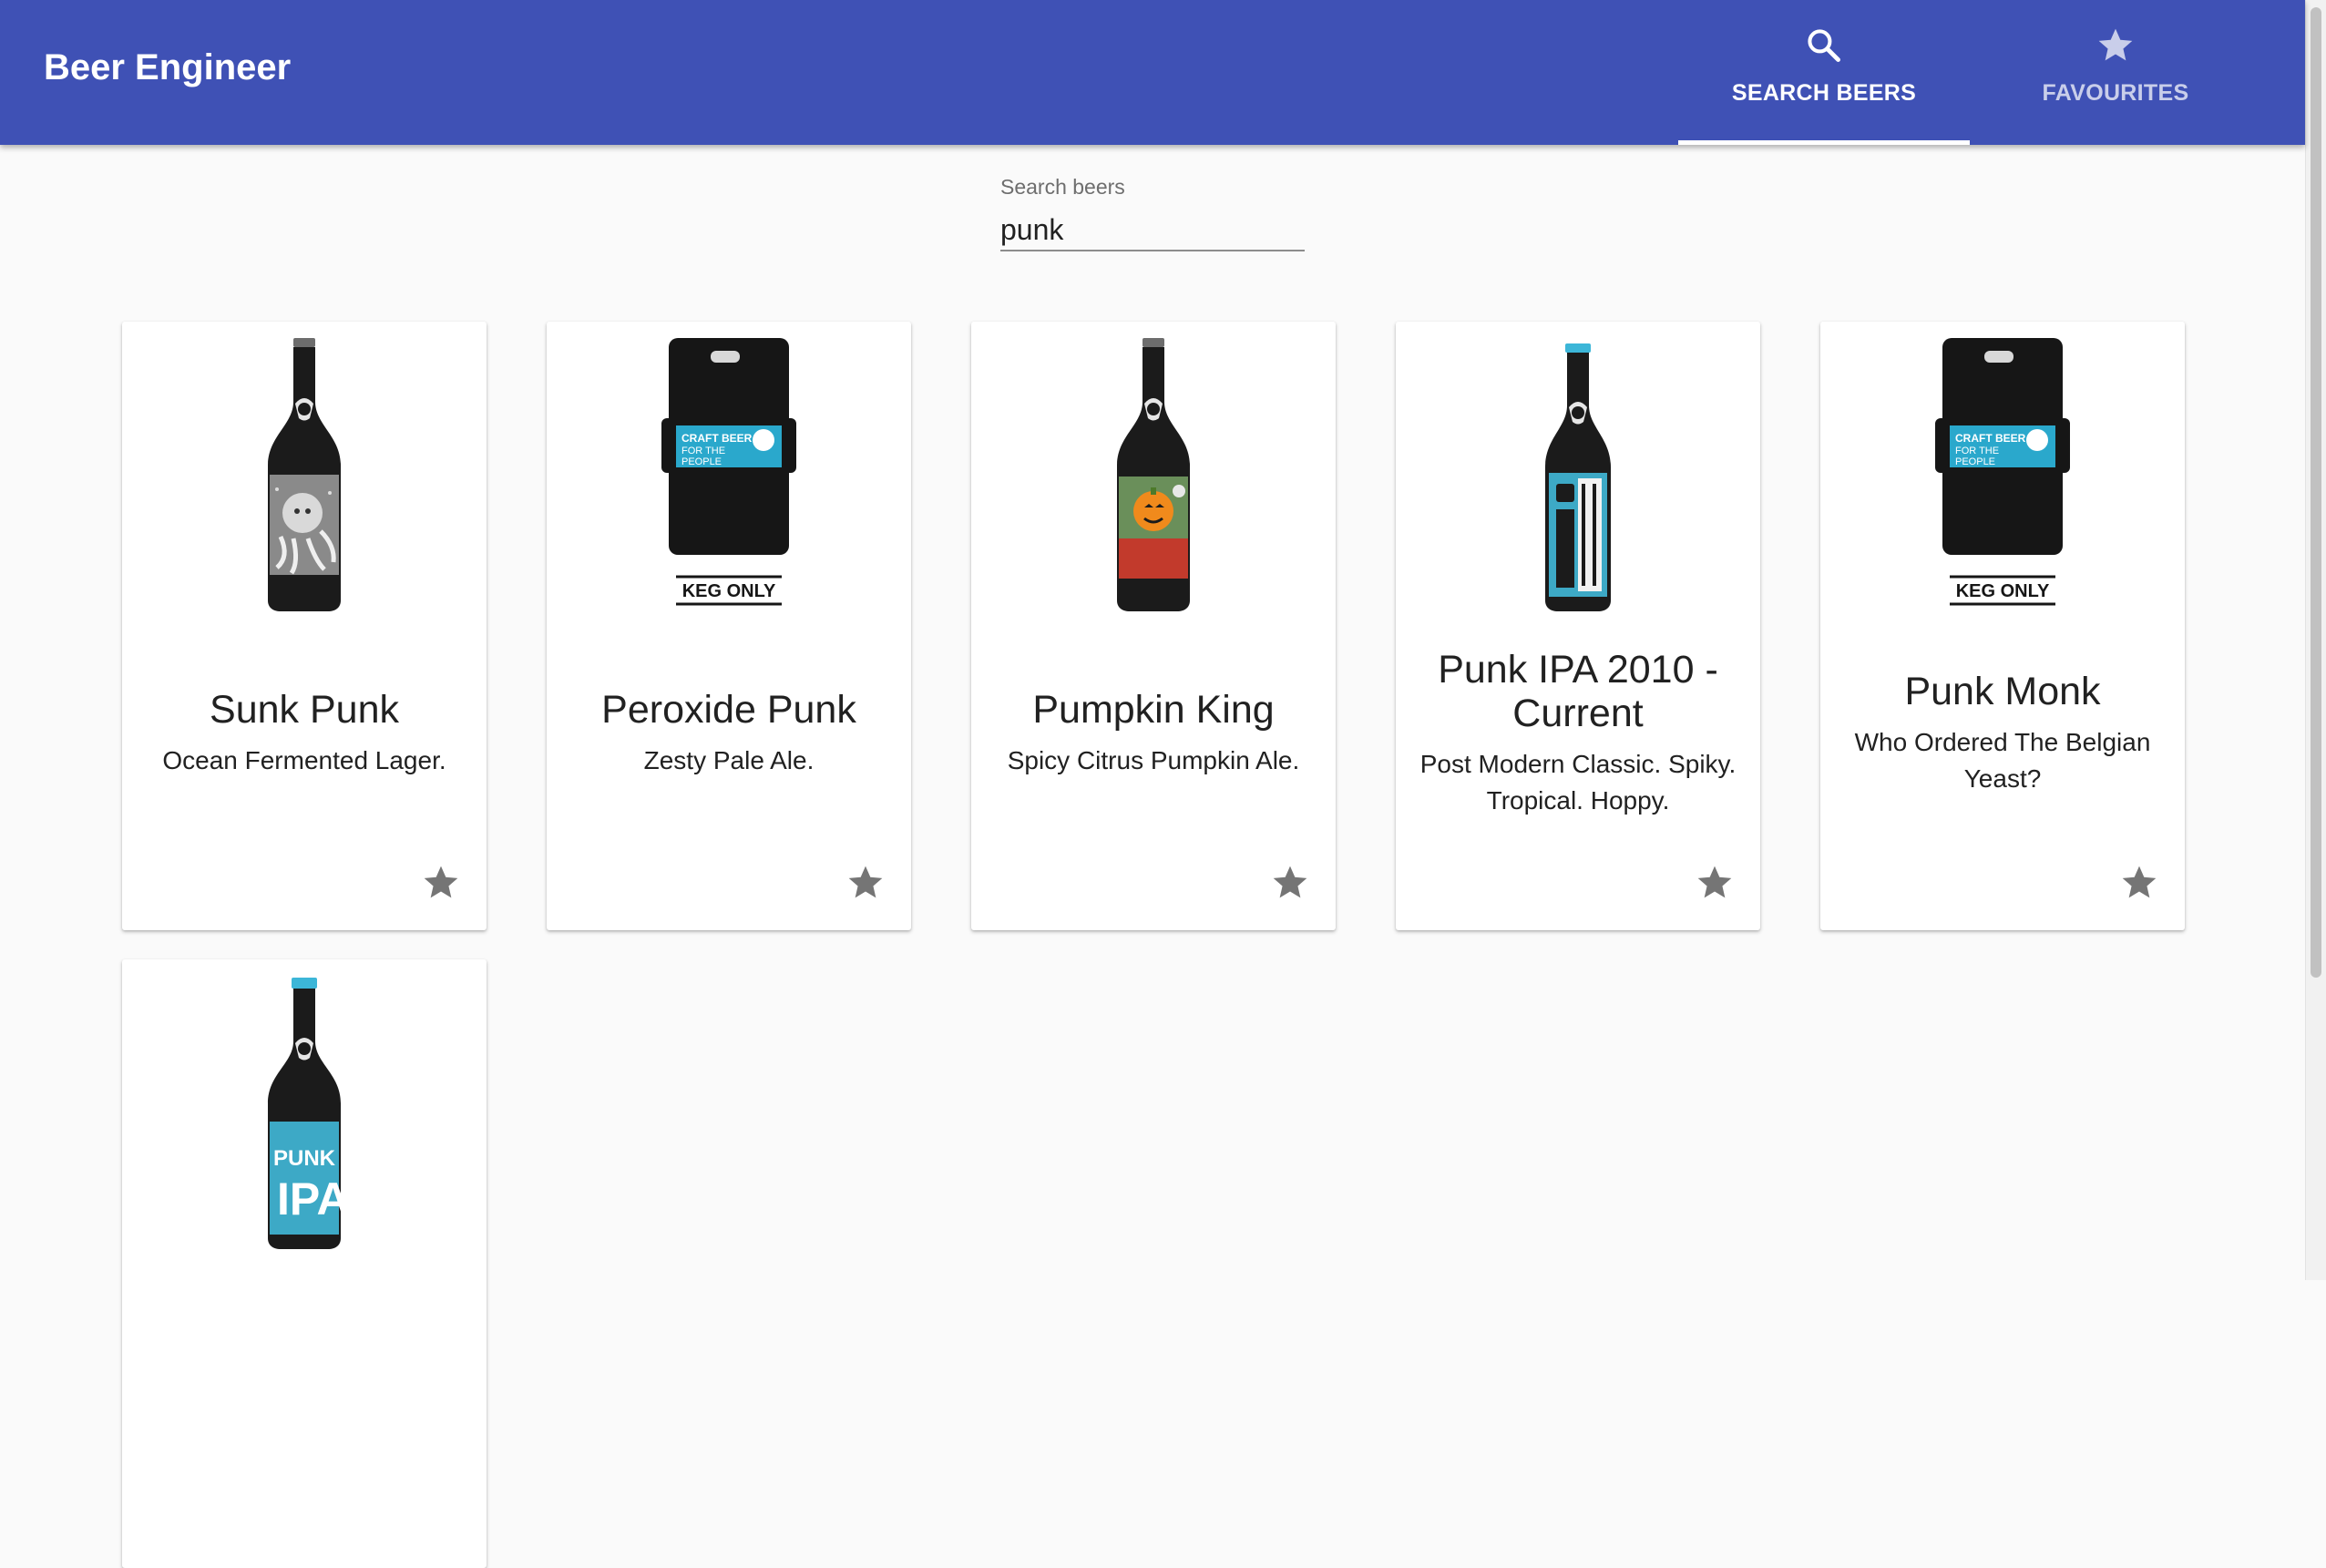 This screenshot has width=2326, height=1568. Describe the element at coordinates (729, 760) in the screenshot. I see `beer-tagline: Zesty Pale Ale.` at that location.